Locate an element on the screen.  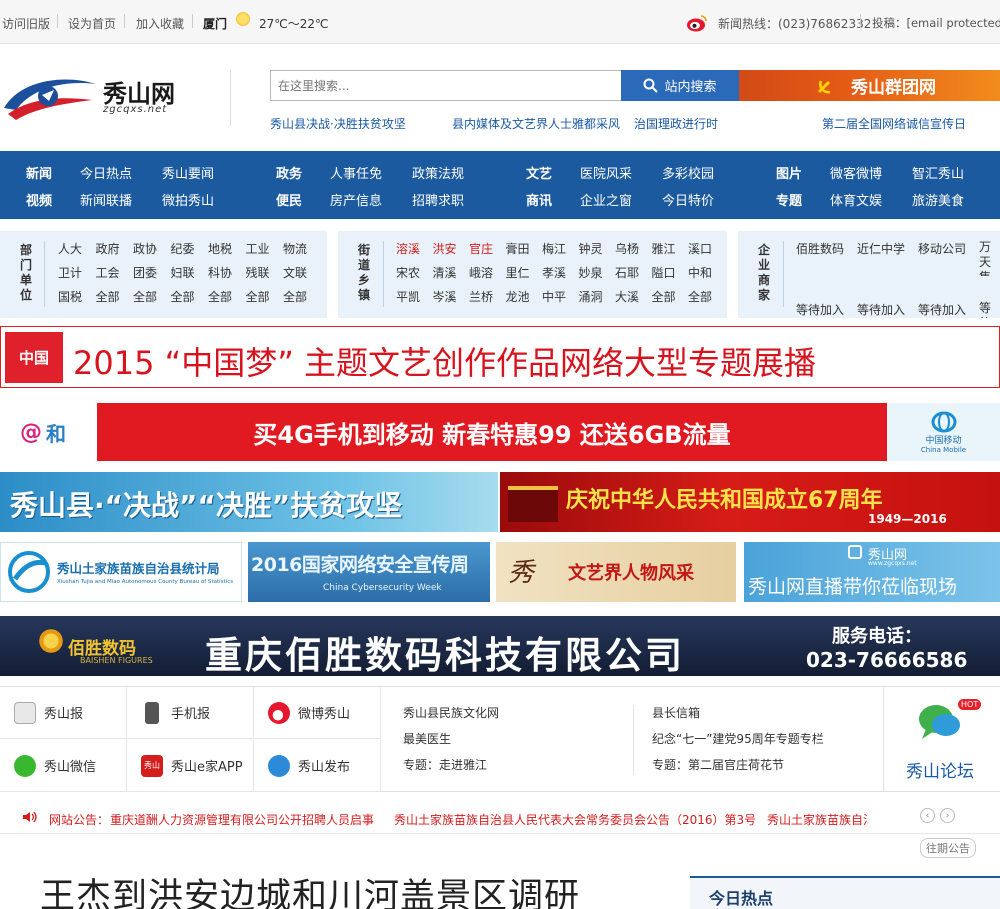
towns-item: 洪安 is located at coordinates (445, 248).